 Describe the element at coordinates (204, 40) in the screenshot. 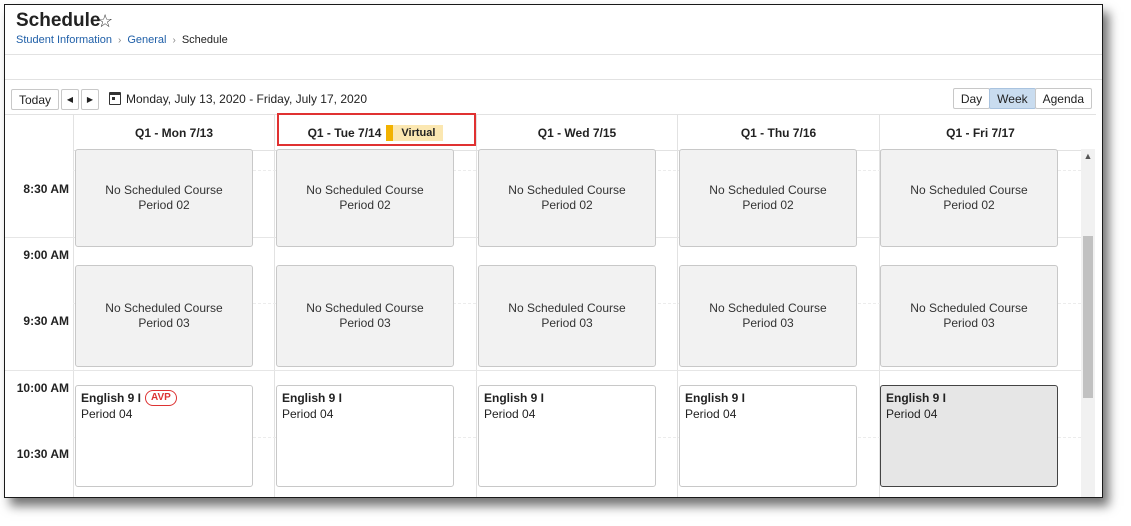

I see `breadcrumb-schedule: Schedule` at that location.